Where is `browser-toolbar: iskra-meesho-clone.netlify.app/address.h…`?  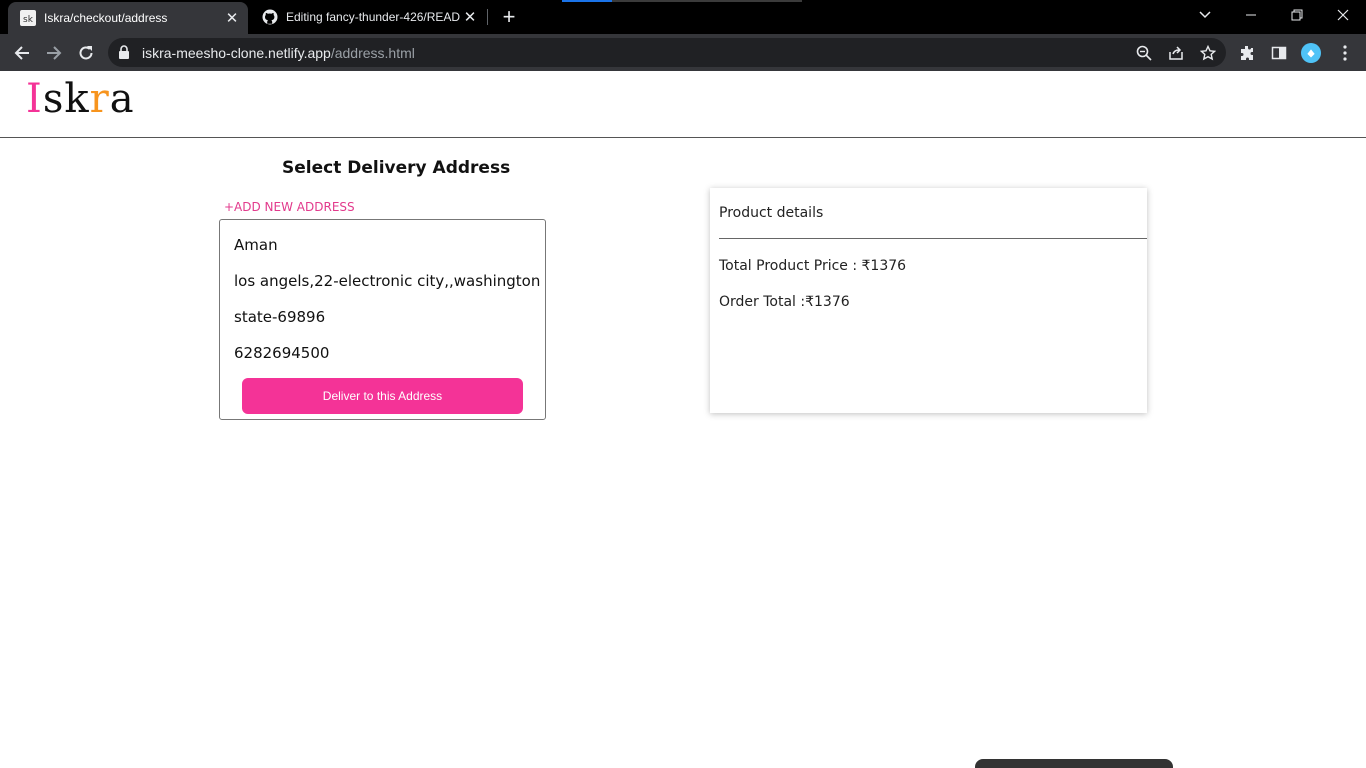 browser-toolbar: iskra-meesho-clone.netlify.app/address.h… is located at coordinates (683, 52).